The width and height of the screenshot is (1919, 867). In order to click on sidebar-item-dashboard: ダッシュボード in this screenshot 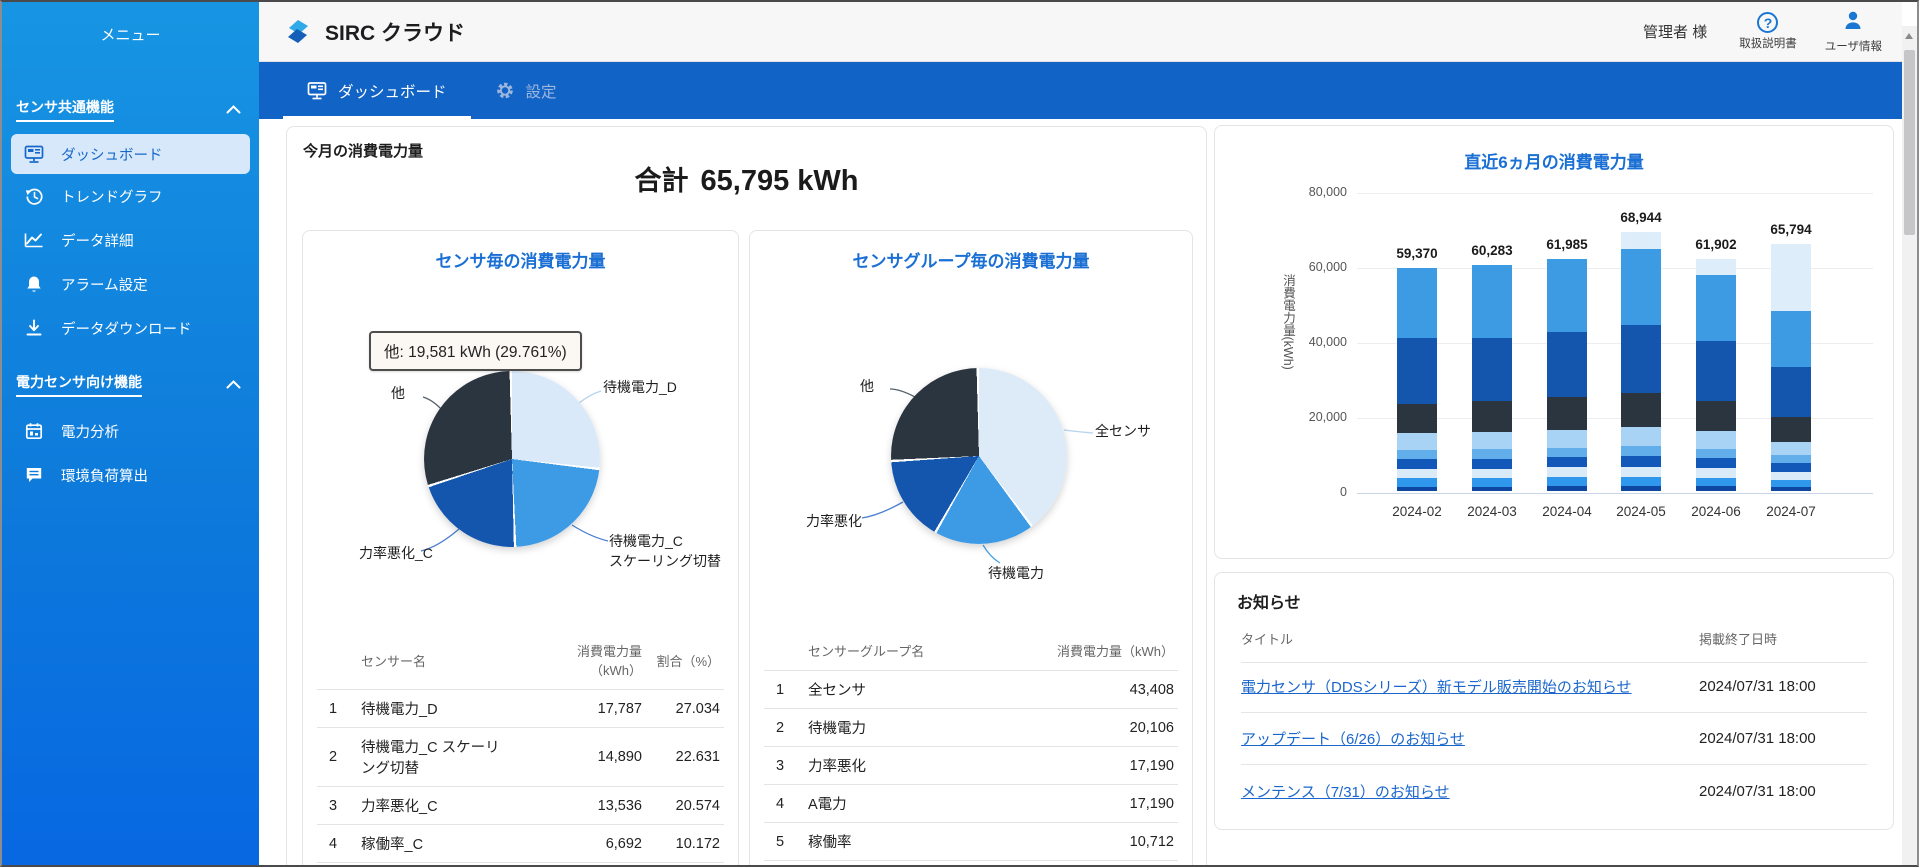, I will do `click(130, 154)`.